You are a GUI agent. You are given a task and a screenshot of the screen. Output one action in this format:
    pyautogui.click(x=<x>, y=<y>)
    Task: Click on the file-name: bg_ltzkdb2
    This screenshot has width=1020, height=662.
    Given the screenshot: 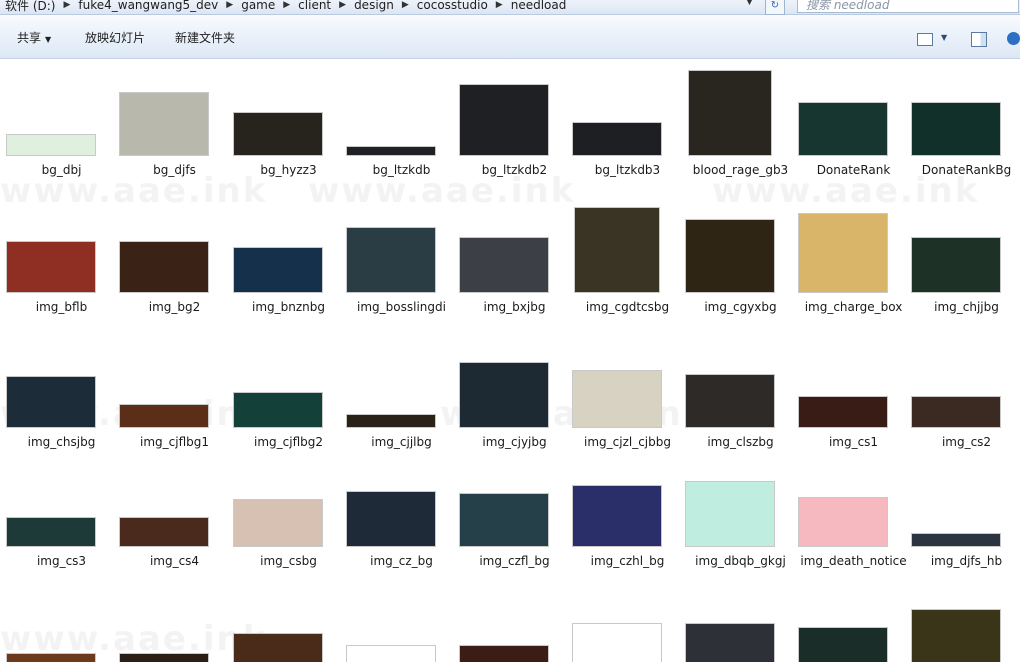 What is the action you would take?
    pyautogui.click(x=514, y=170)
    